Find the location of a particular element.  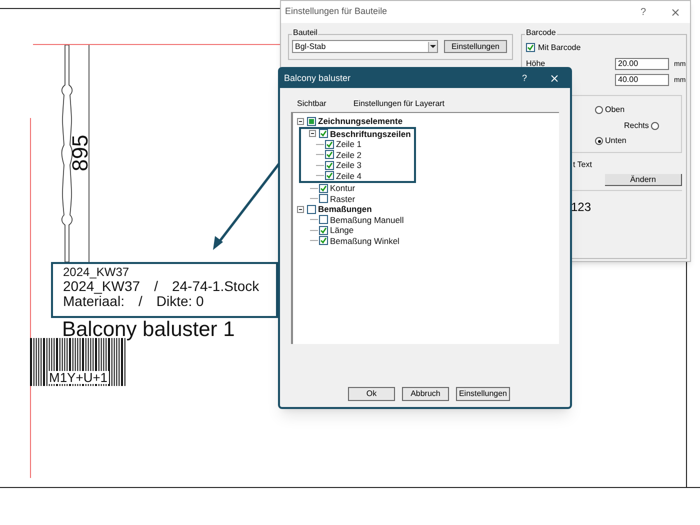

tree-item: Kontur is located at coordinates (343, 188).